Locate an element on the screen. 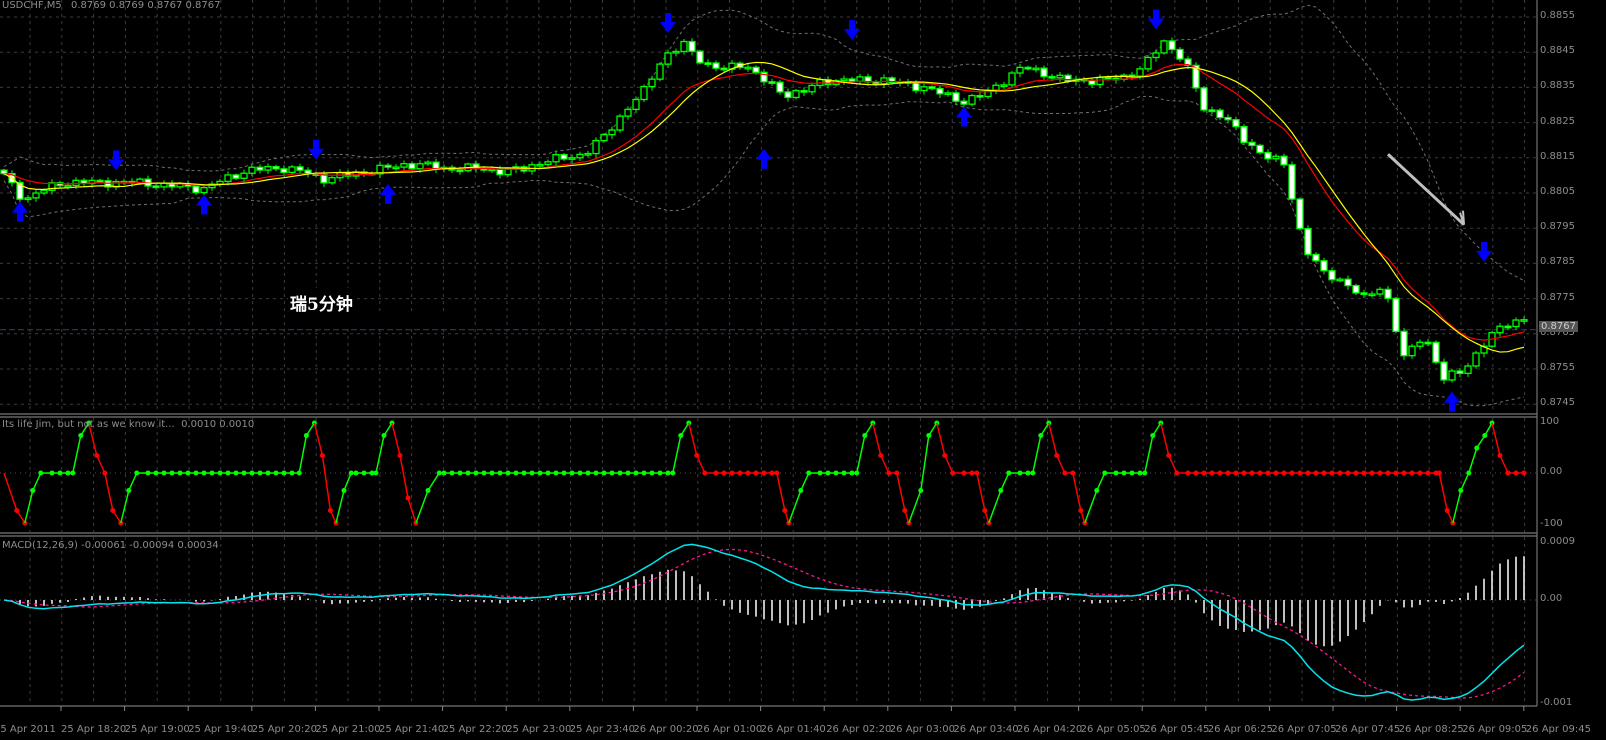  time-axis-label: 26 Apr 08:25 is located at coordinates (1431, 729).